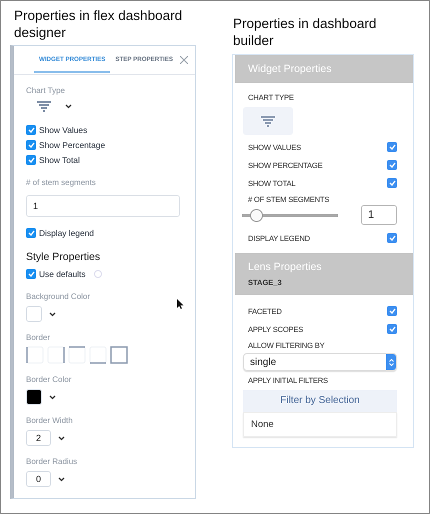  I want to click on slider-thumb, so click(257, 215).